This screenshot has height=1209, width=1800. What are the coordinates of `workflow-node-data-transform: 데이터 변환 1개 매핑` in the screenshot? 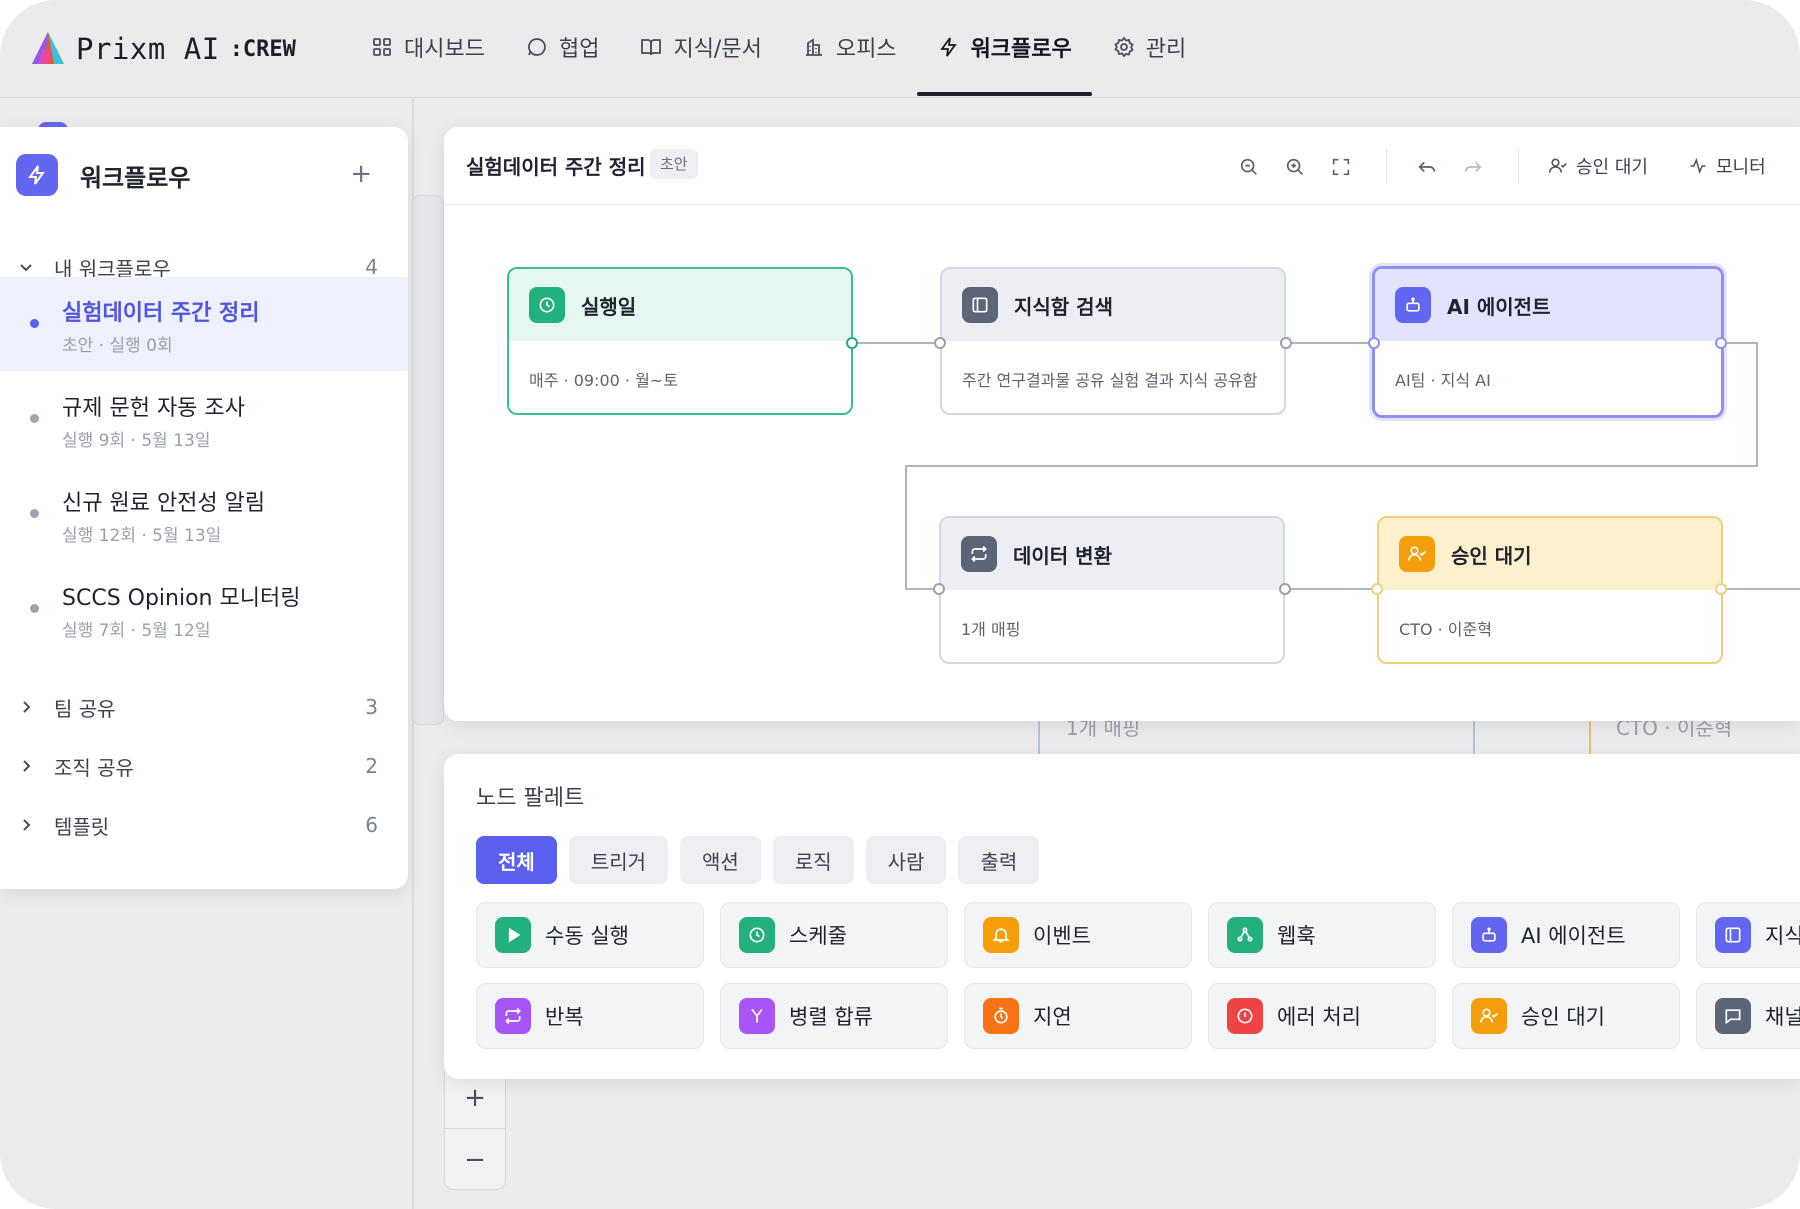 It's located at (1112, 590).